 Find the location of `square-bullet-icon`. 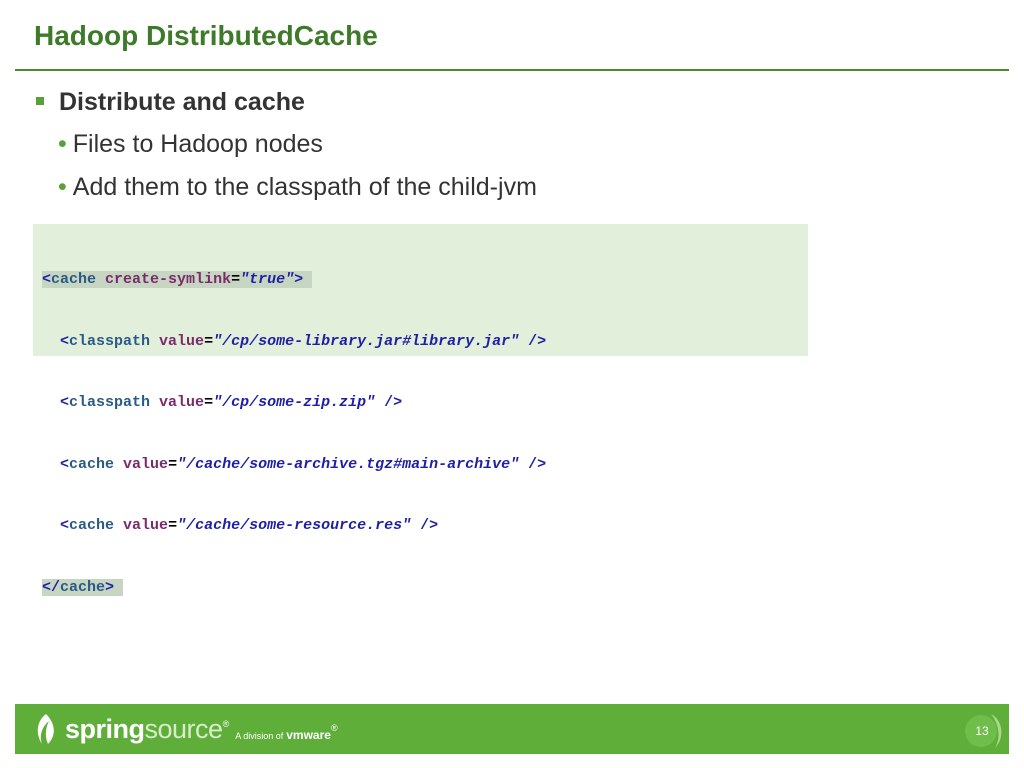

square-bullet-icon is located at coordinates (40, 101).